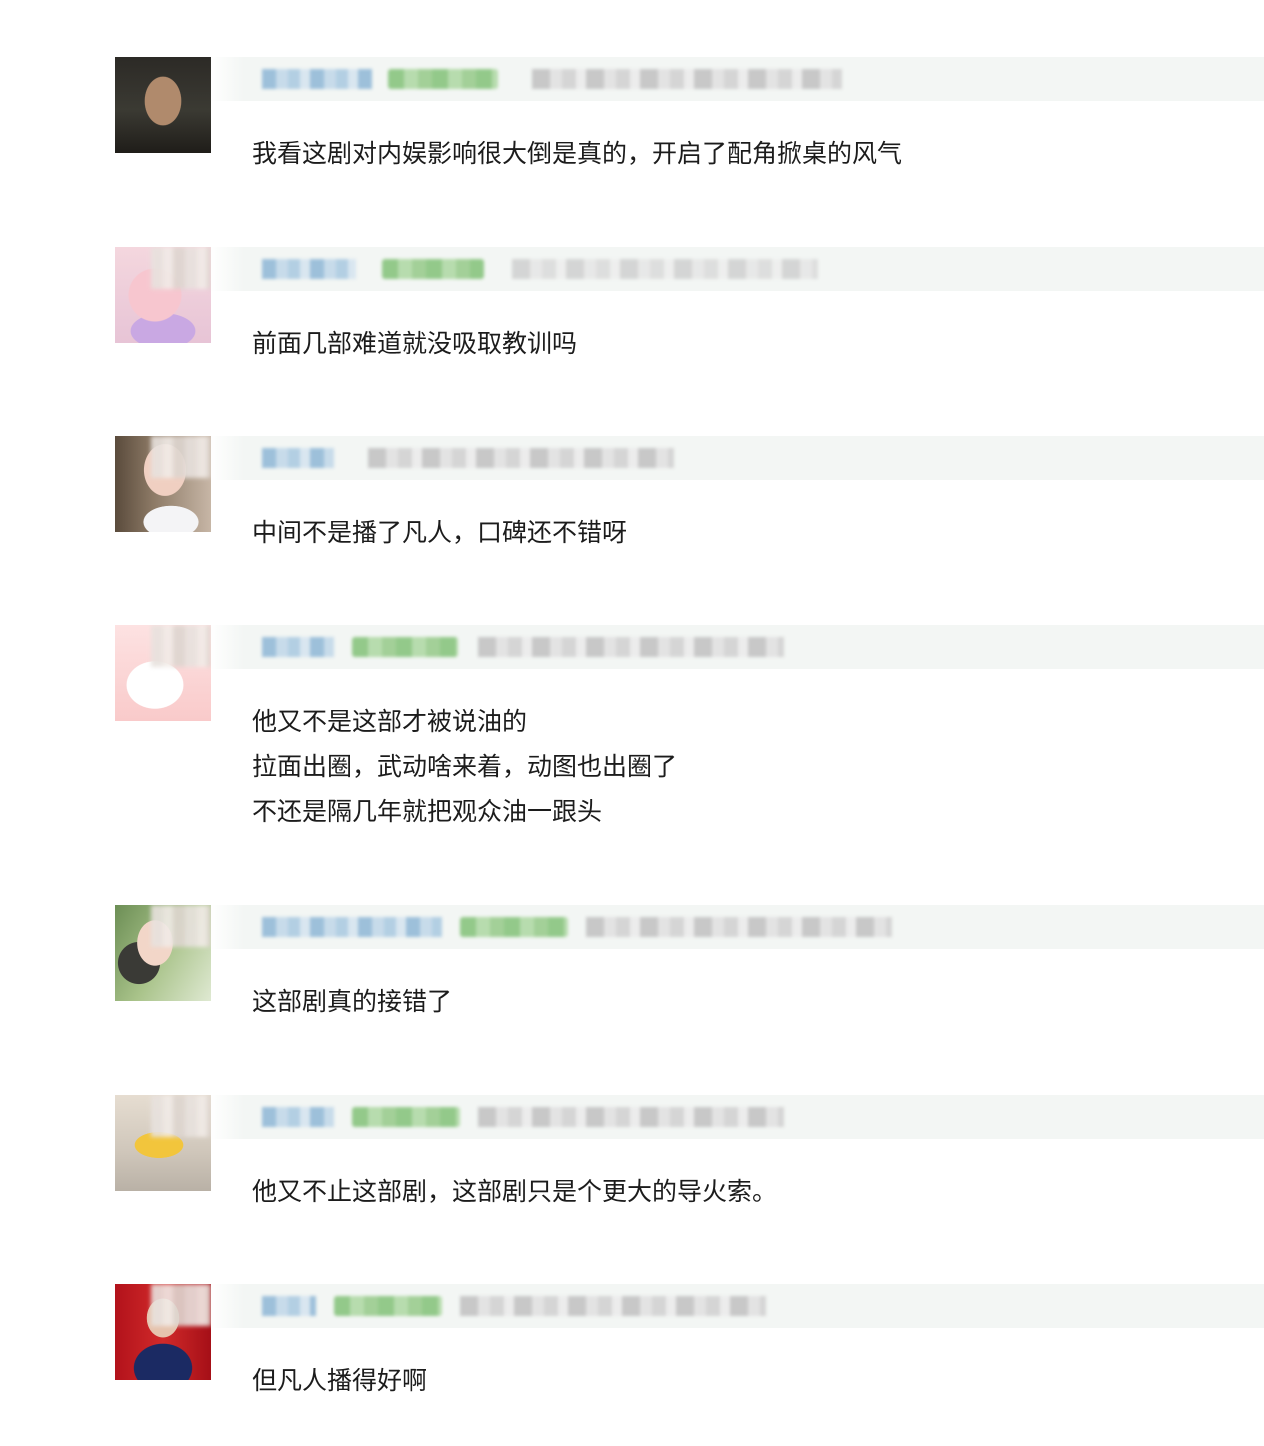  I want to click on comment-item: 但凡人播得好啊, so click(632, 1359).